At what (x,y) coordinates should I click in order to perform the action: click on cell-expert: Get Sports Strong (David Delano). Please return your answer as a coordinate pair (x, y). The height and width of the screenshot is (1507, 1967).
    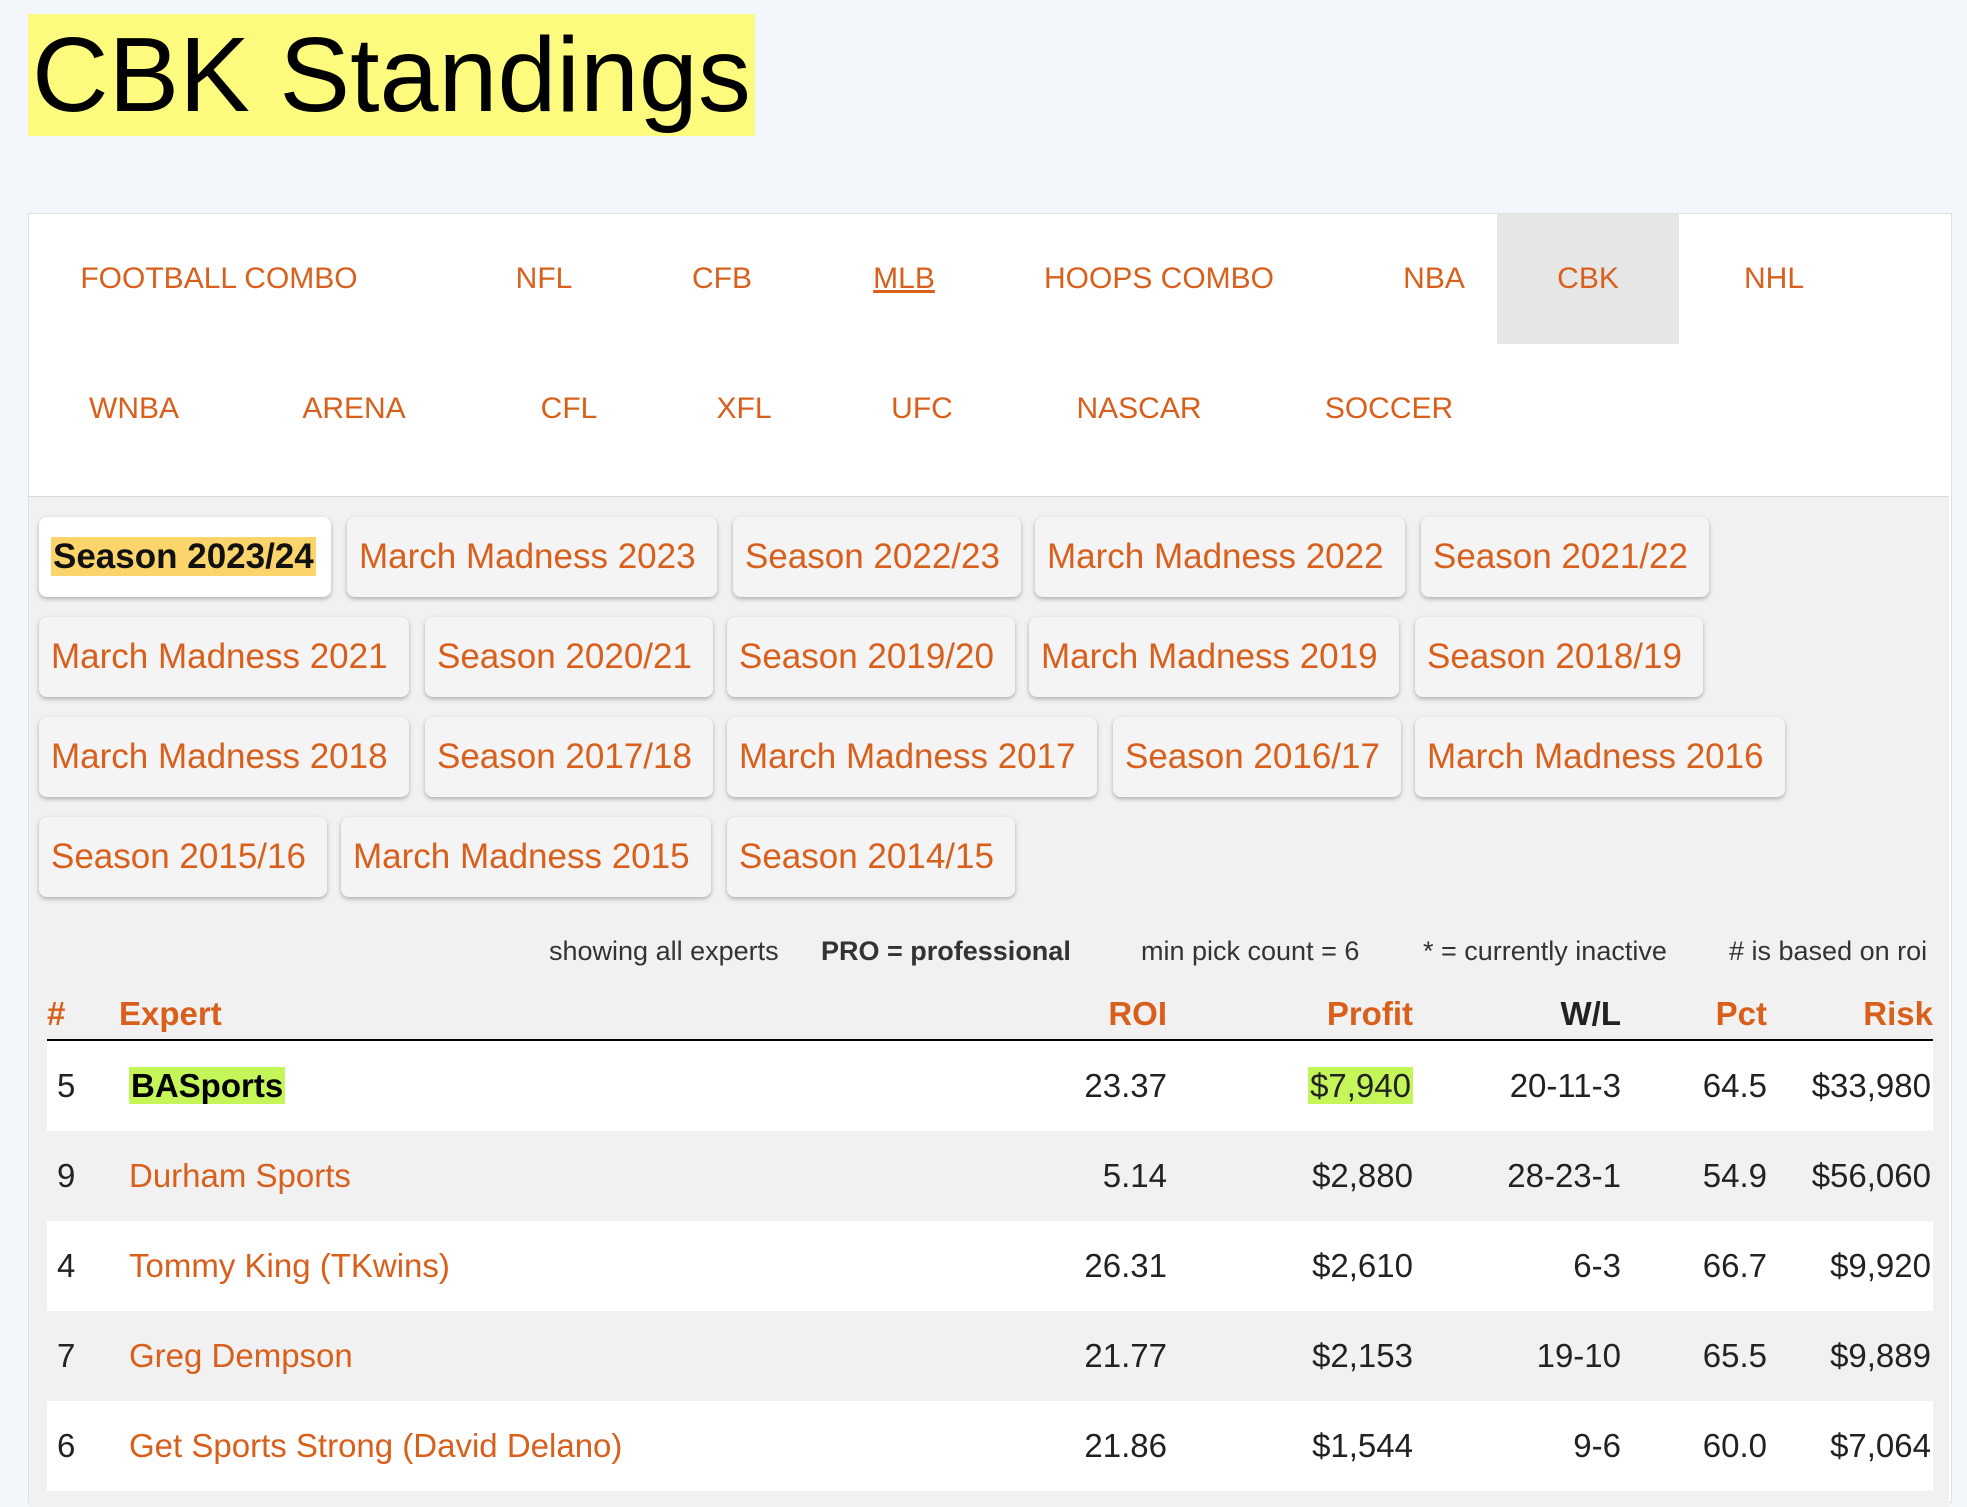
    Looking at the image, I should click on (479, 1446).